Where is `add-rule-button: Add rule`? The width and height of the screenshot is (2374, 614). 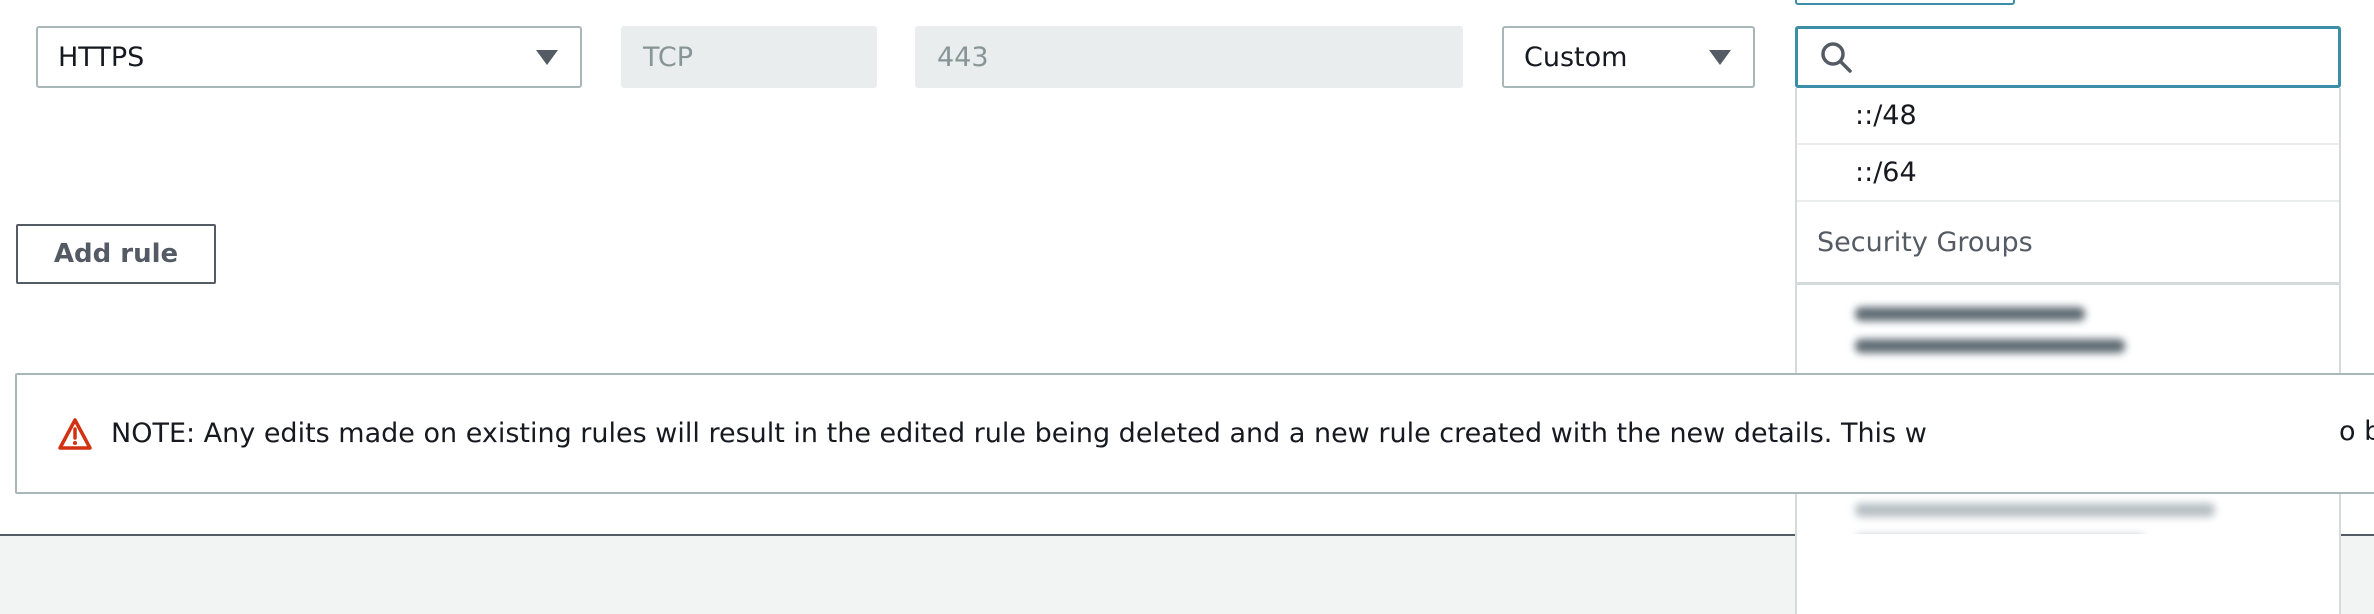
add-rule-button: Add rule is located at coordinates (116, 254).